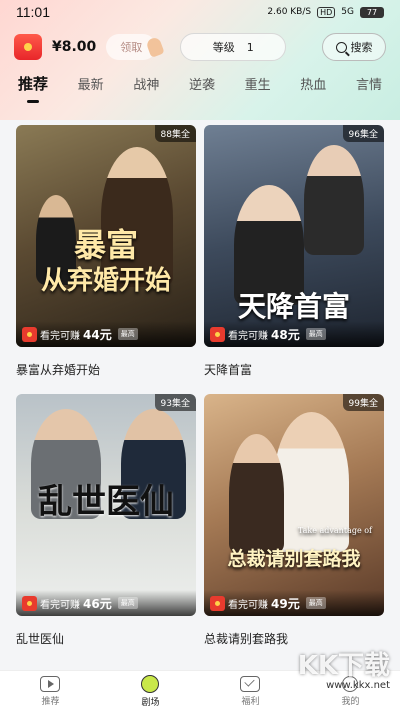 The height and width of the screenshot is (711, 400). I want to click on drama-cover: 天降首富 96集全 看完可赚 48元 最高, so click(294, 236).